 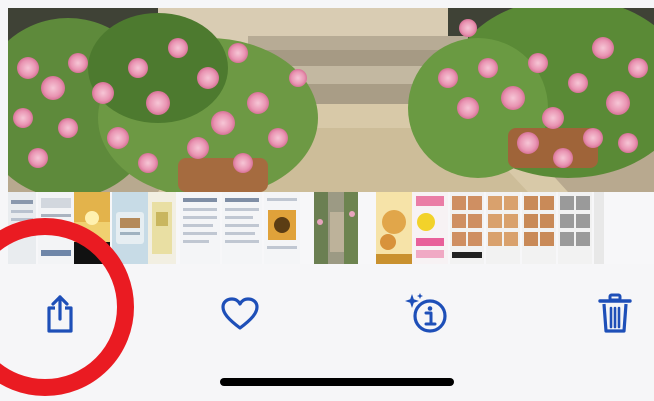 I want to click on trash-icon, so click(x=615, y=313).